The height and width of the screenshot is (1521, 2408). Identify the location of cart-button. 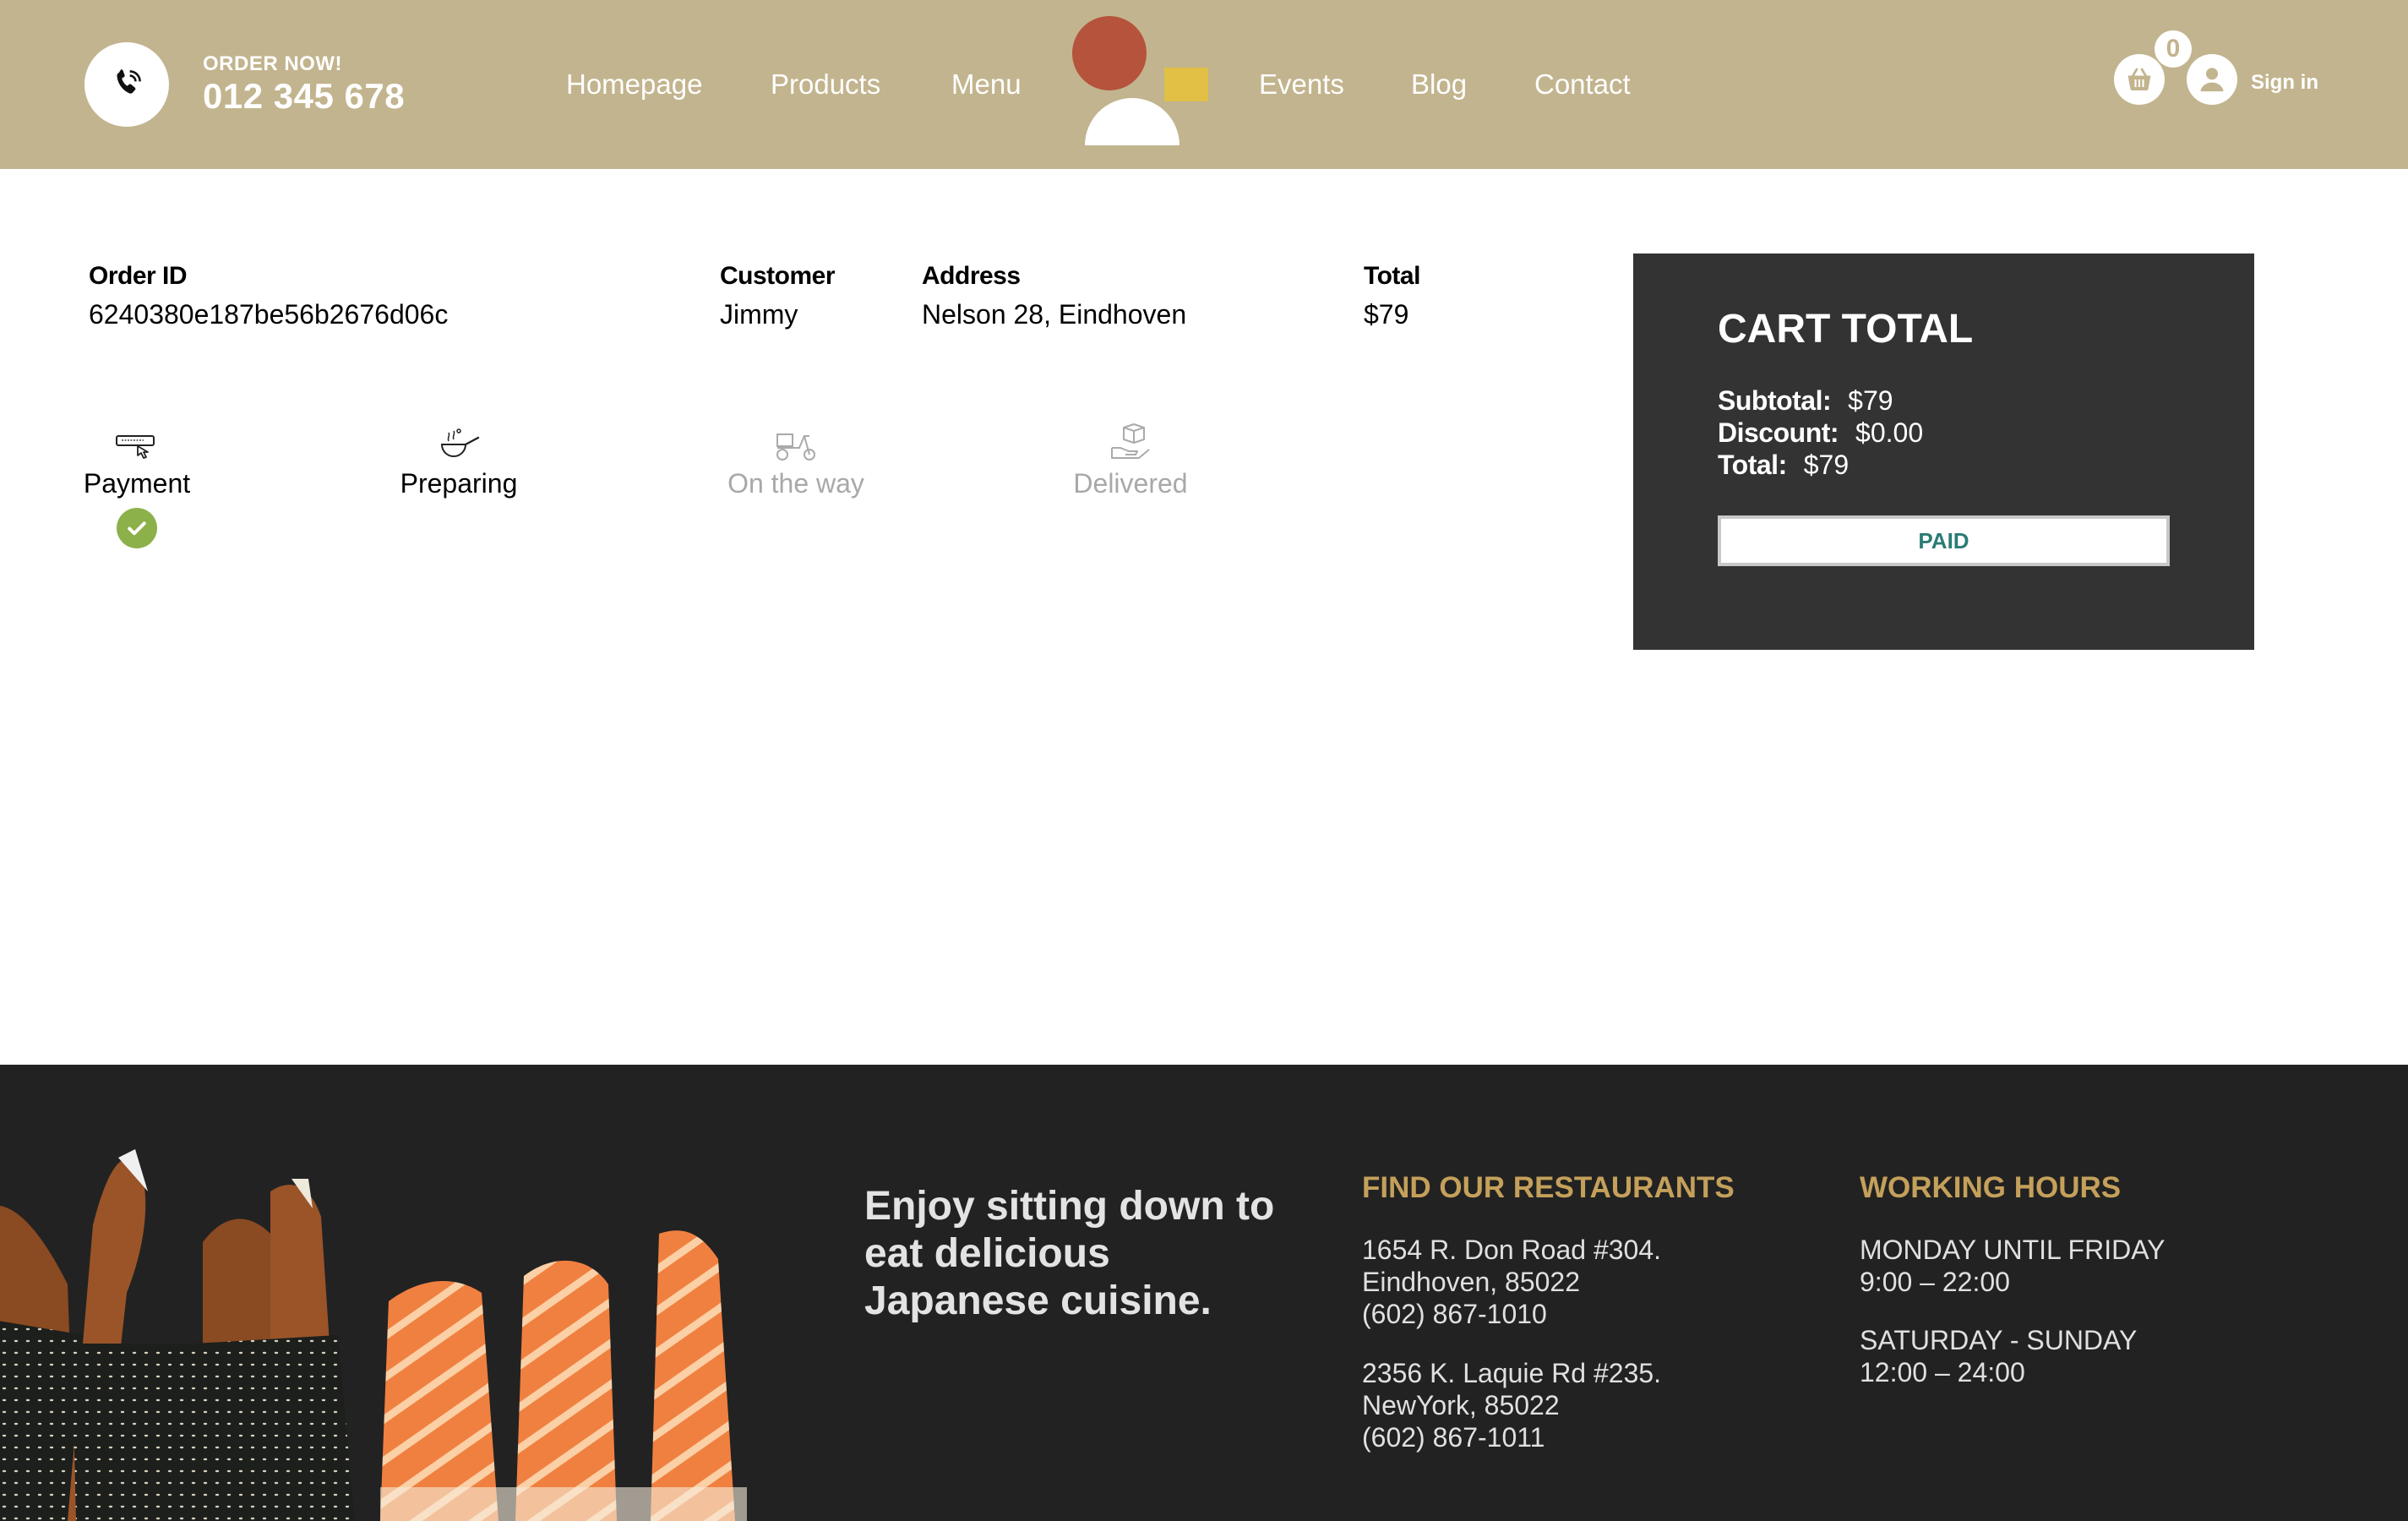
(2139, 79).